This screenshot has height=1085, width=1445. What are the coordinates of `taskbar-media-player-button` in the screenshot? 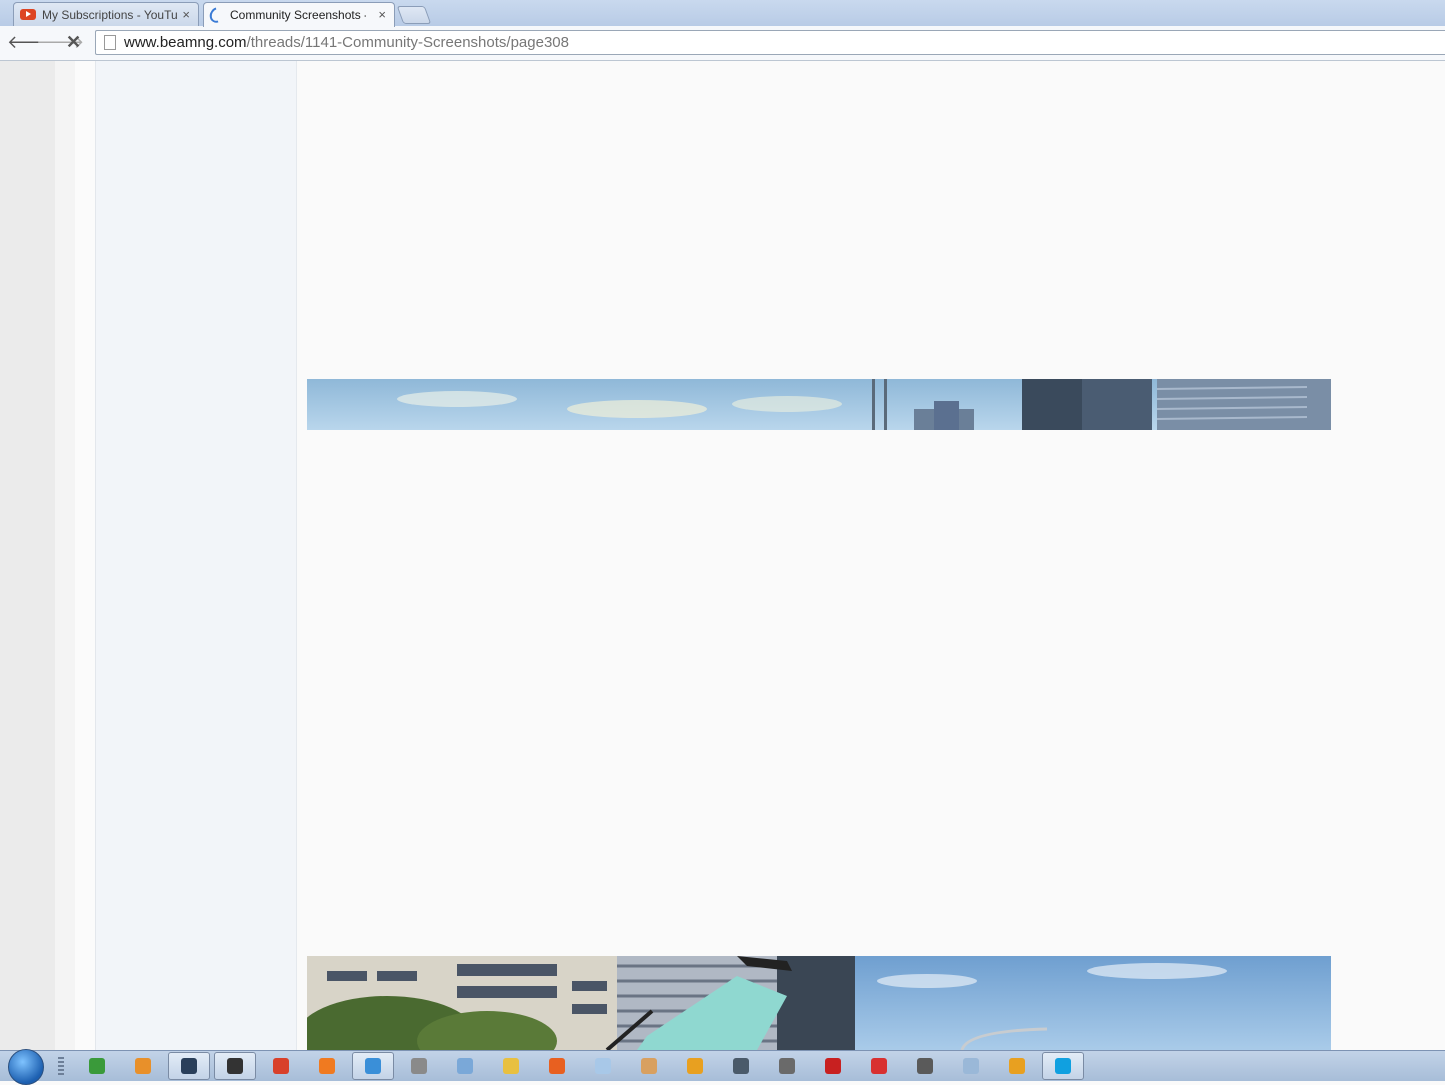 It's located at (143, 1066).